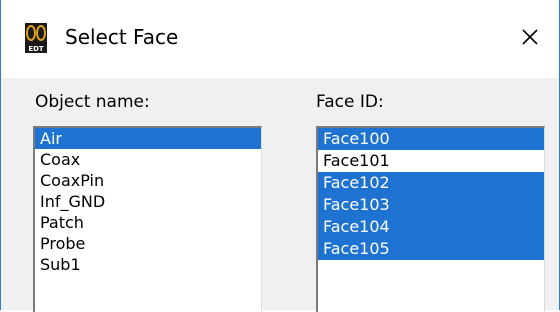  Describe the element at coordinates (431, 249) in the screenshot. I see `face-list-item: Face105` at that location.